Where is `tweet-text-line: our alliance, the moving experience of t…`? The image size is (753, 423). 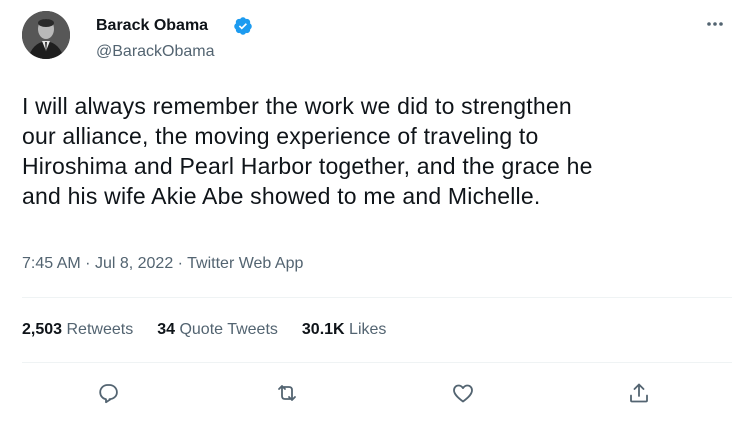
tweet-text-line: our alliance, the moving experience of t… is located at coordinates (280, 136).